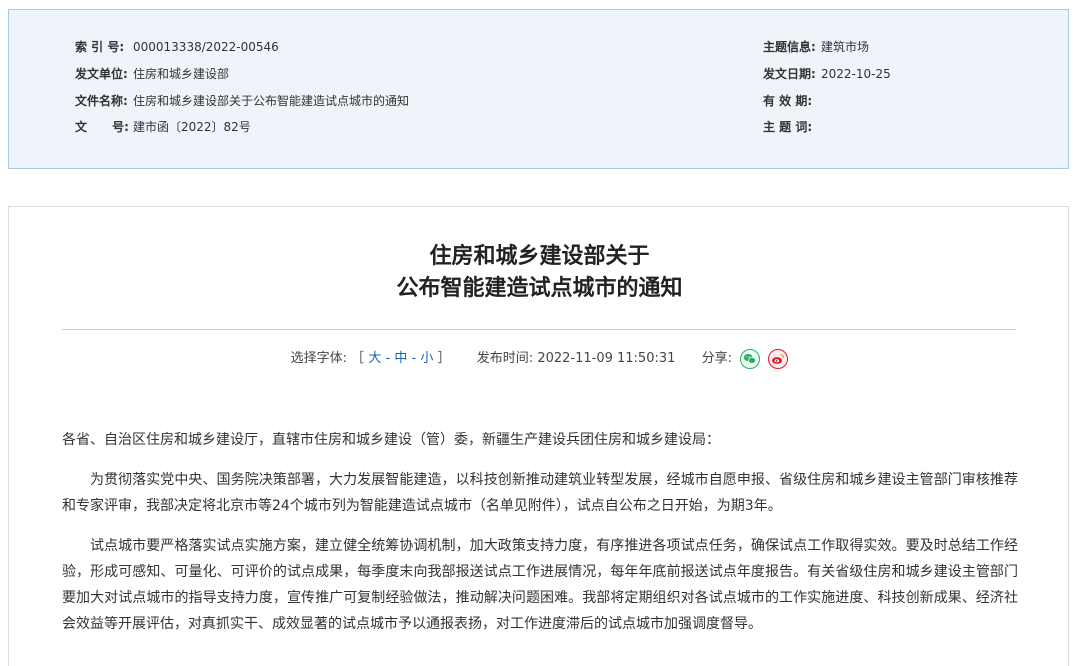  Describe the element at coordinates (101, 101) in the screenshot. I see `meta-title-label: 文件名称:` at that location.